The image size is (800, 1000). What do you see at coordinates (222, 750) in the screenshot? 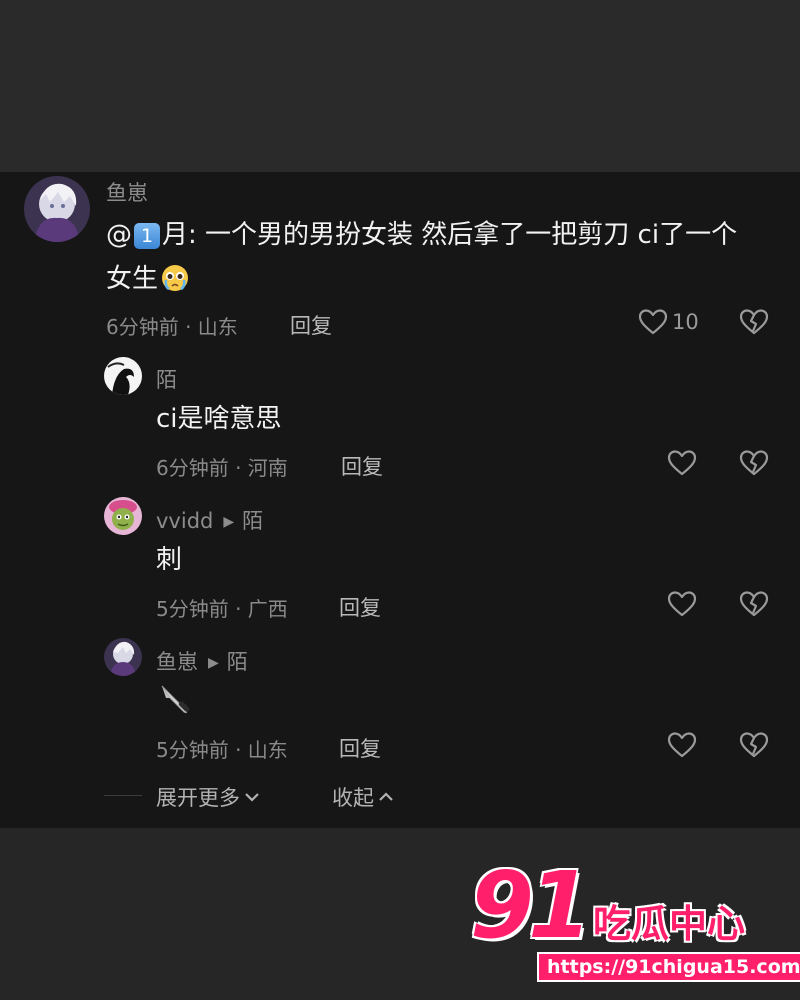
I see `reply-time-location: 5分钟前 · 山东` at bounding box center [222, 750].